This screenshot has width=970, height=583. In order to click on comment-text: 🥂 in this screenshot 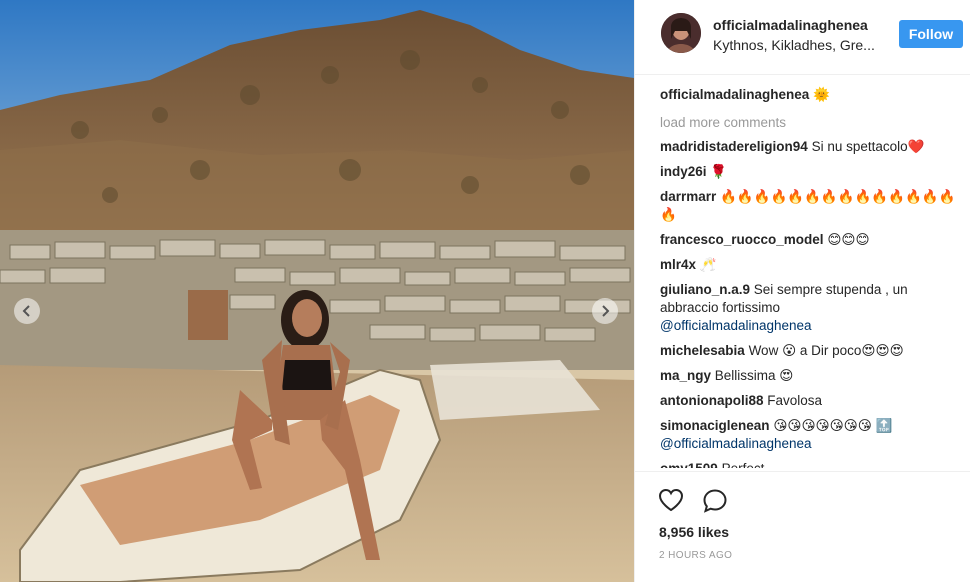, I will do `click(708, 264)`.